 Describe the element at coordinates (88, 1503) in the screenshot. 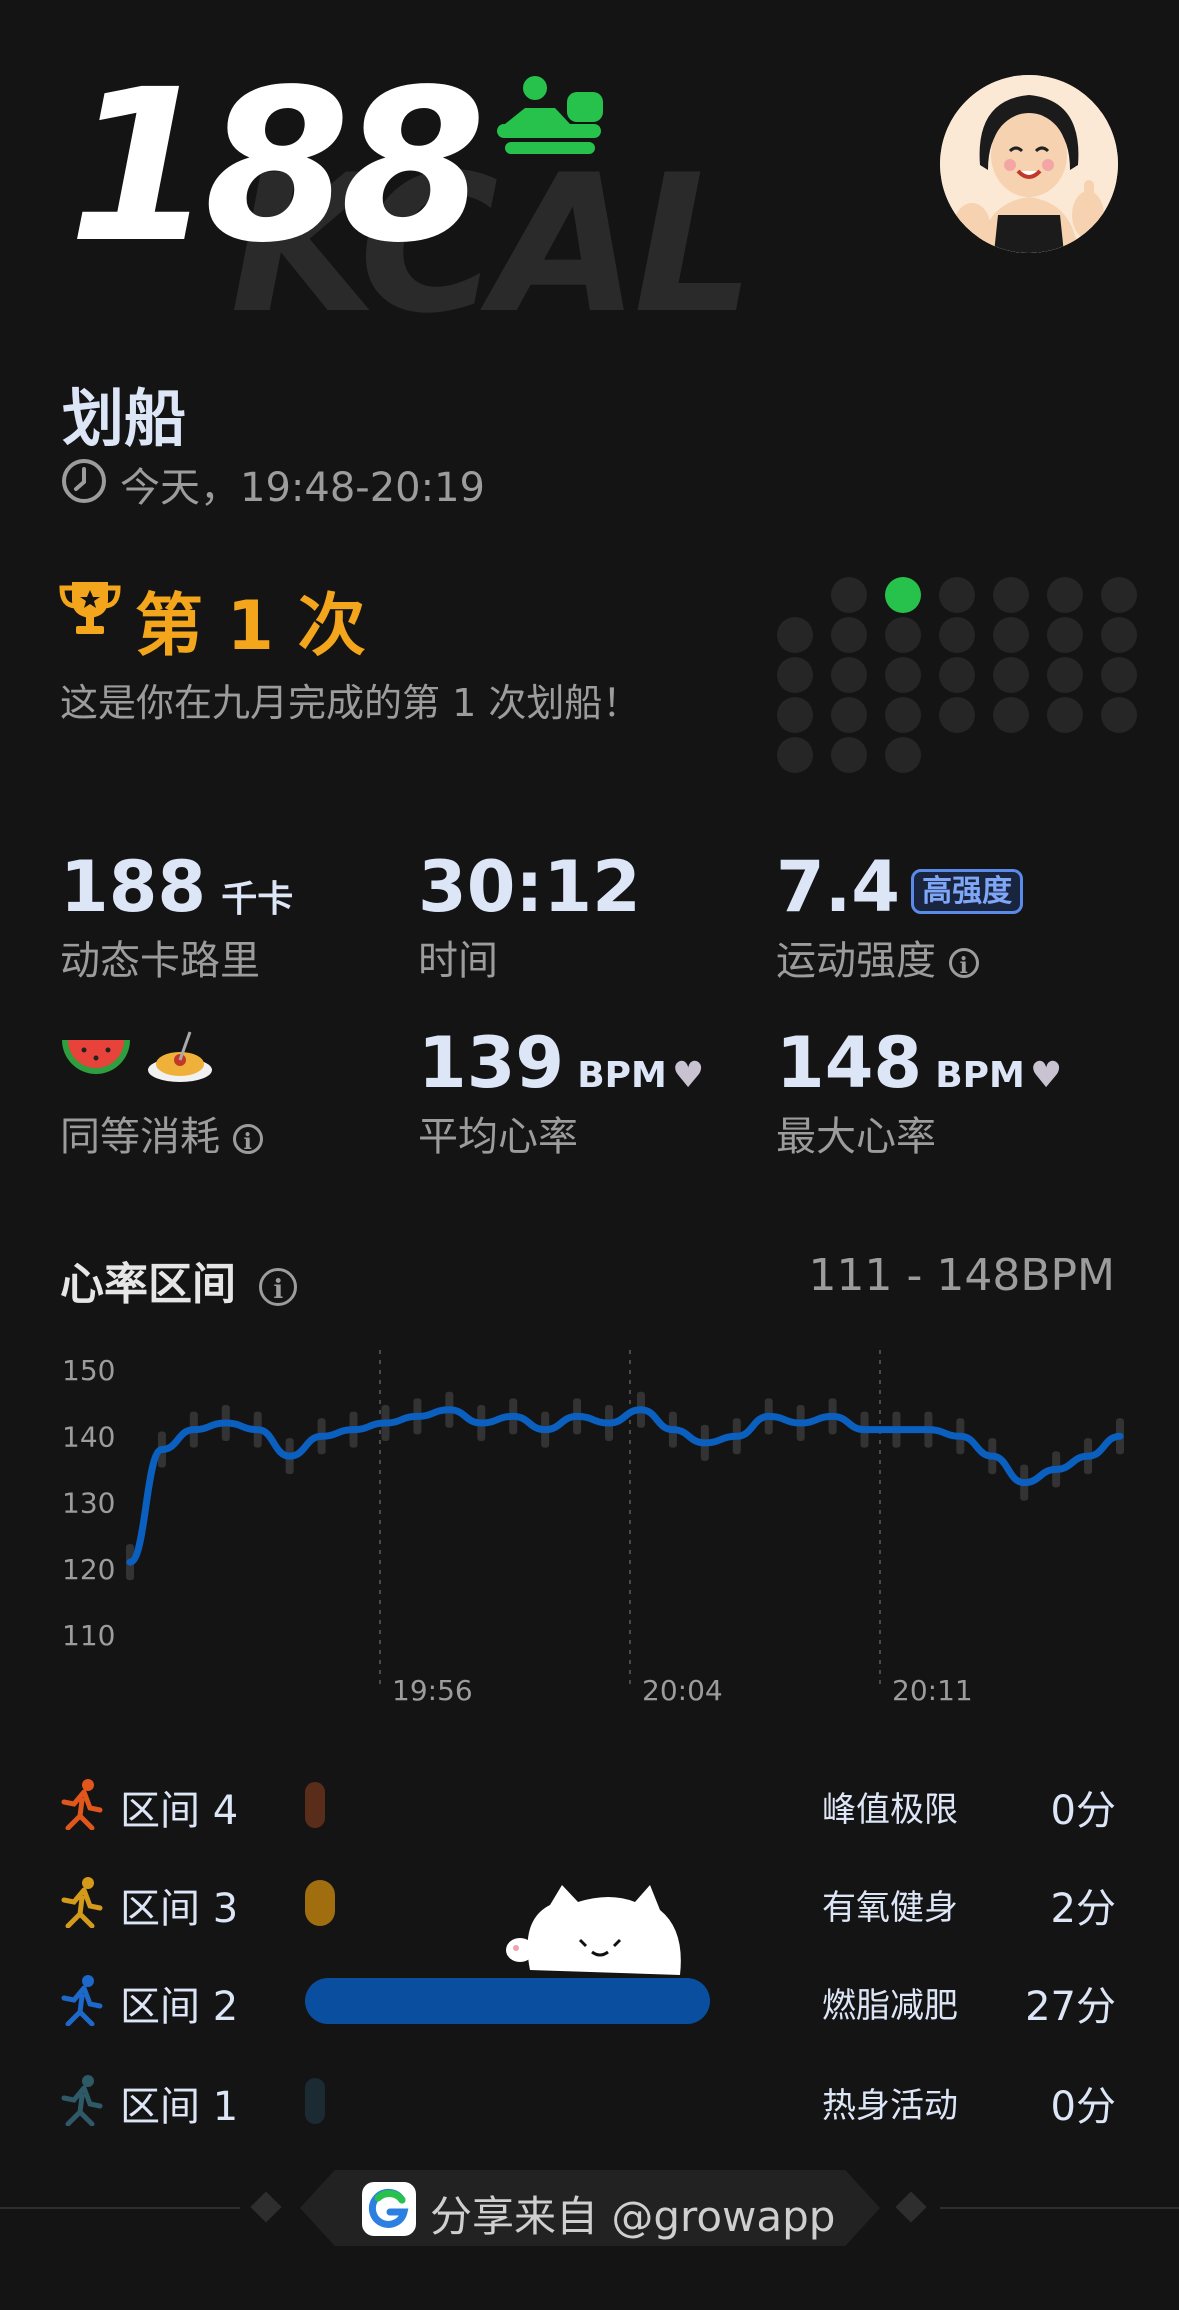

I see `y-tick-label: 130` at that location.